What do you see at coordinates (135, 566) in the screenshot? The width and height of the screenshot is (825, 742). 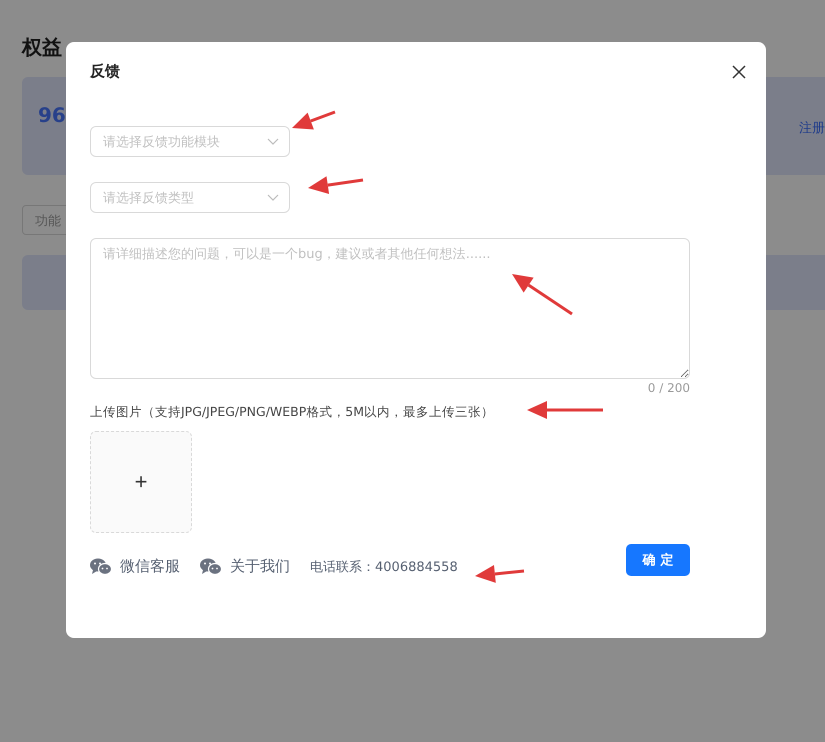 I see `footer-link: 微信客服` at bounding box center [135, 566].